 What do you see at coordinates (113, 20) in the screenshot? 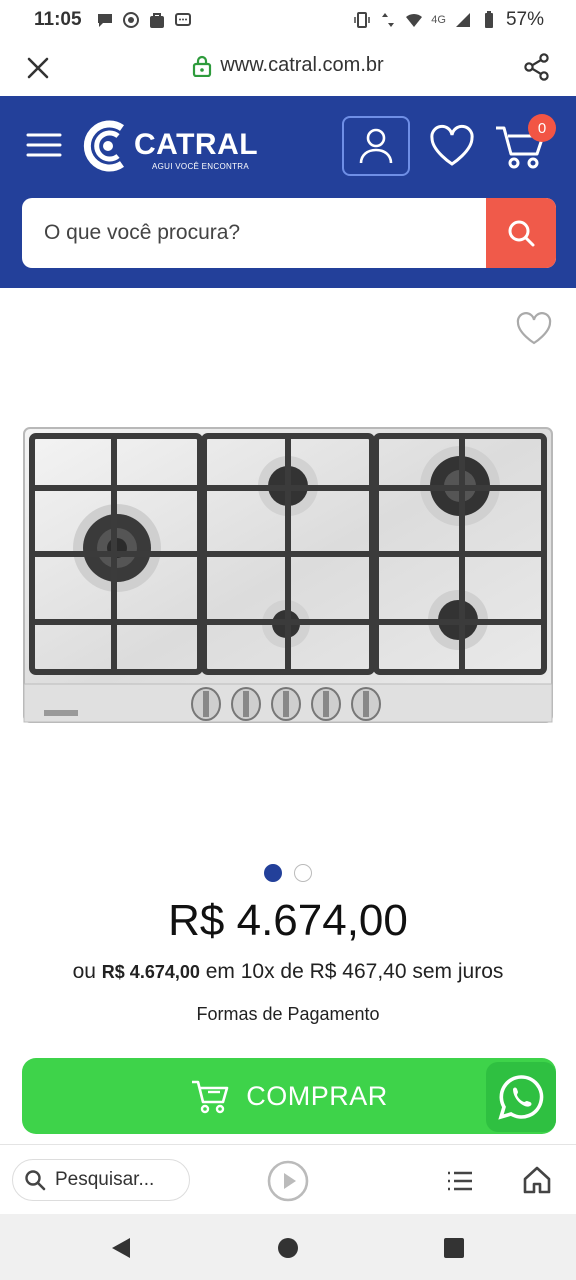
I see `status-left: 11:05` at bounding box center [113, 20].